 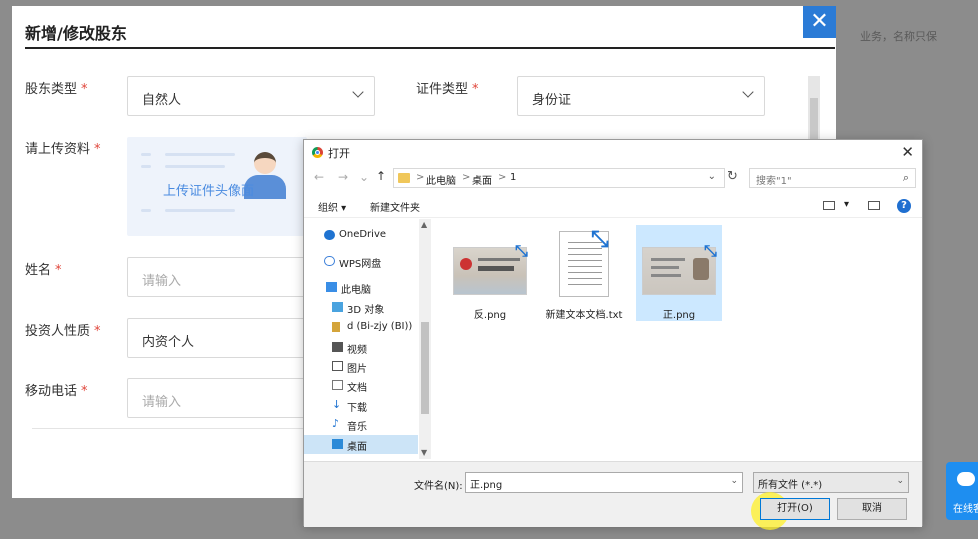 I want to click on nav-item-this-pc: 此电脑, so click(x=361, y=287).